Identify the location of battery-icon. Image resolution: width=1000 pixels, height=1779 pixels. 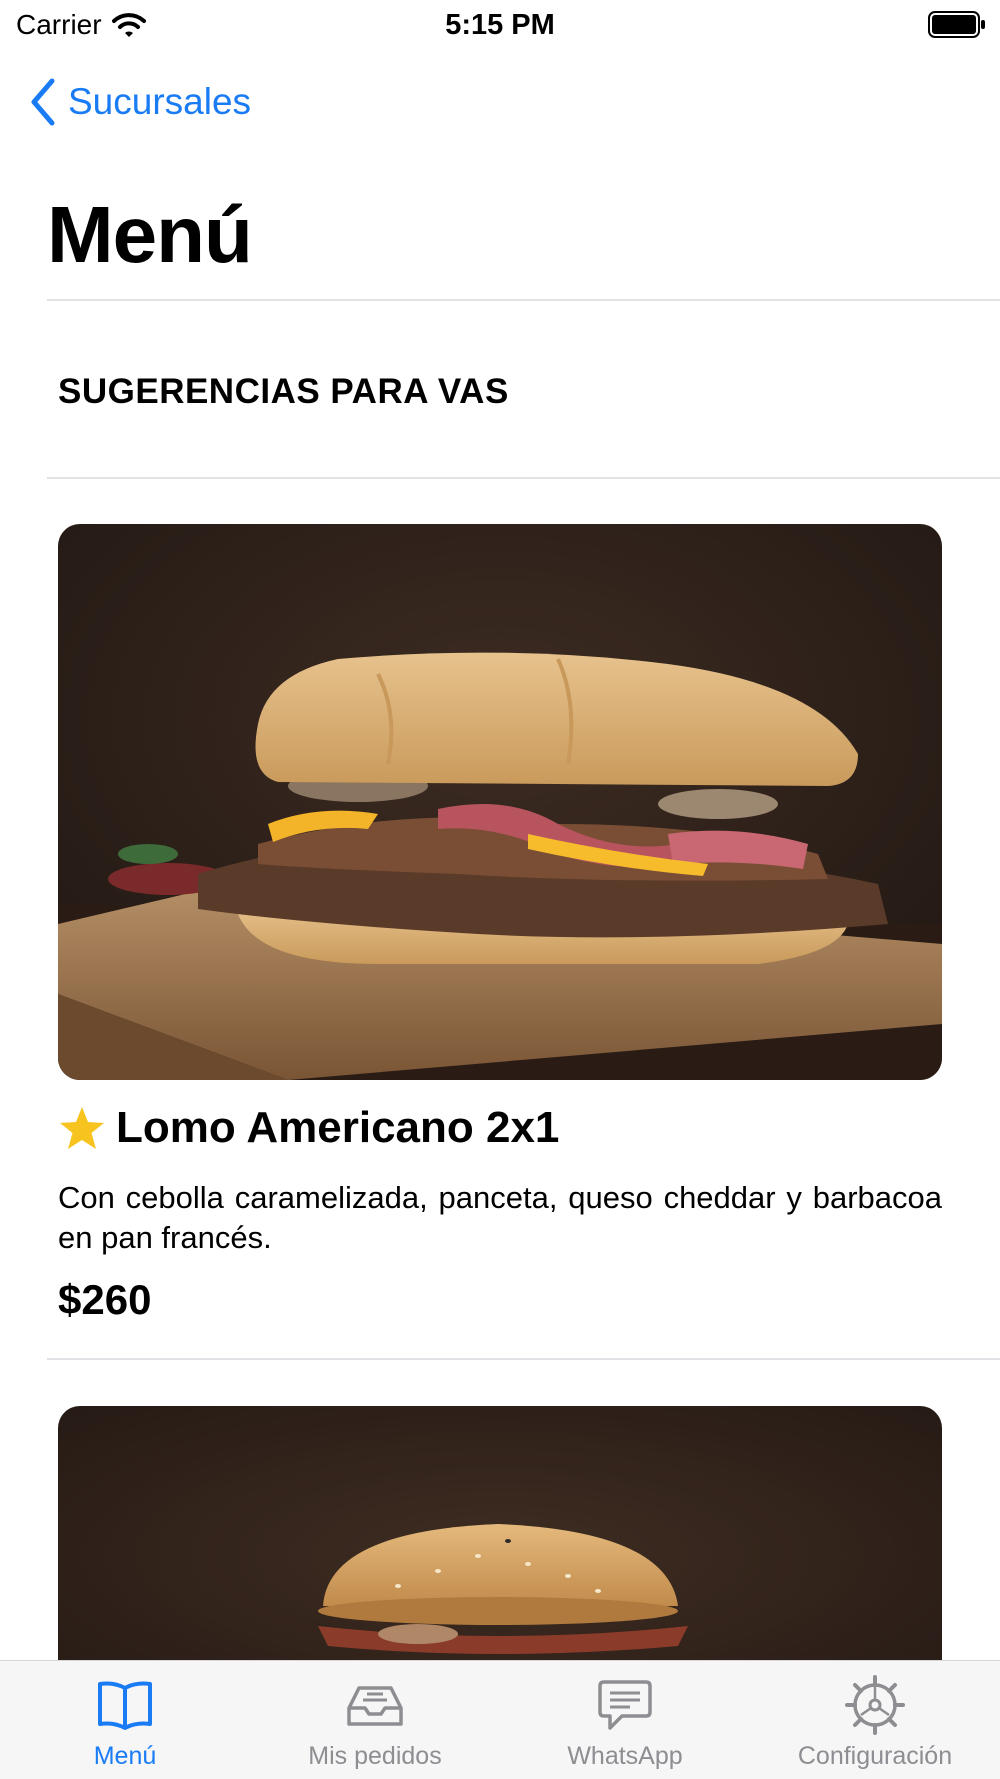
(956, 24).